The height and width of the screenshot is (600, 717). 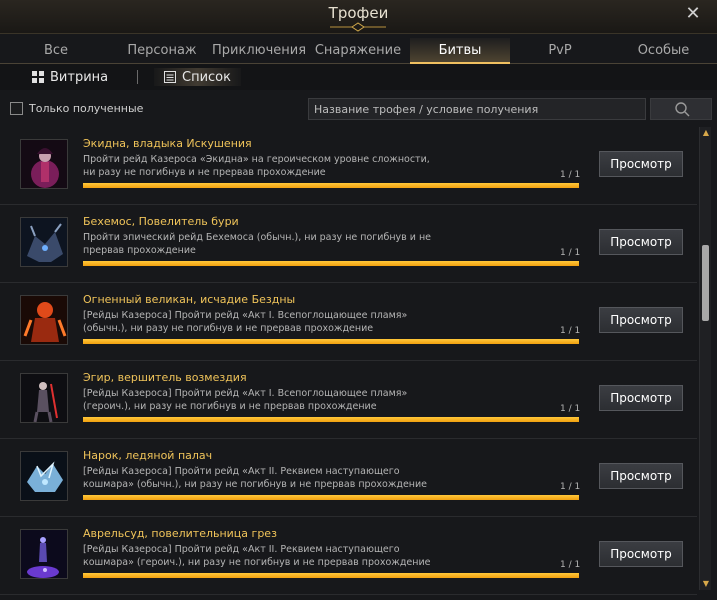 I want to click on aegir-portrait-icon, so click(x=44, y=398).